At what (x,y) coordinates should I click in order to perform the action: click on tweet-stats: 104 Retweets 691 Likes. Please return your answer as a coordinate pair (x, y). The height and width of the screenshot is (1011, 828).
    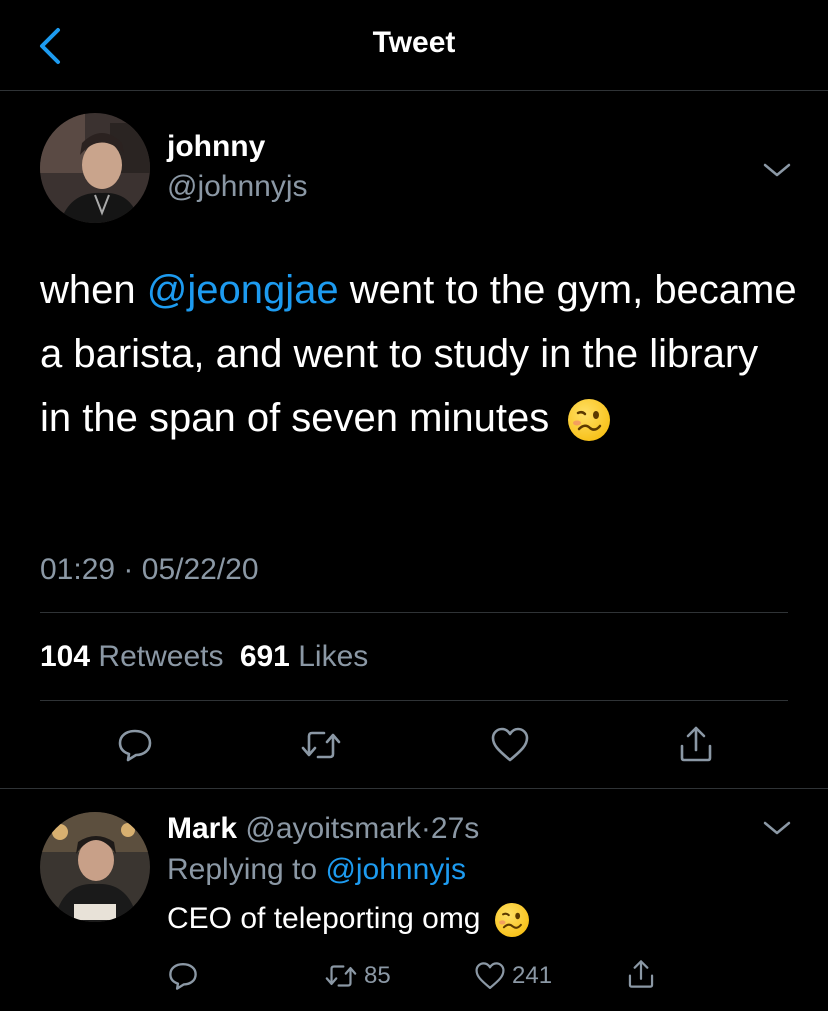
    Looking at the image, I should click on (204, 657).